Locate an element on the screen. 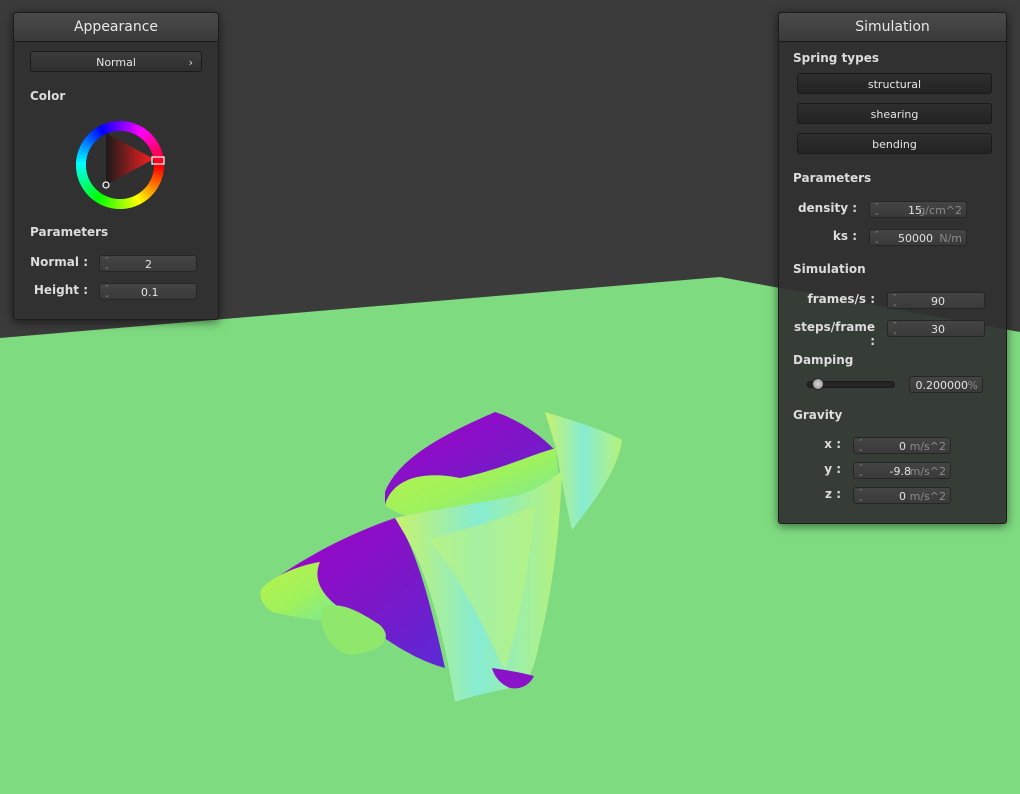  bending-toggle-button: bending is located at coordinates (894, 143).